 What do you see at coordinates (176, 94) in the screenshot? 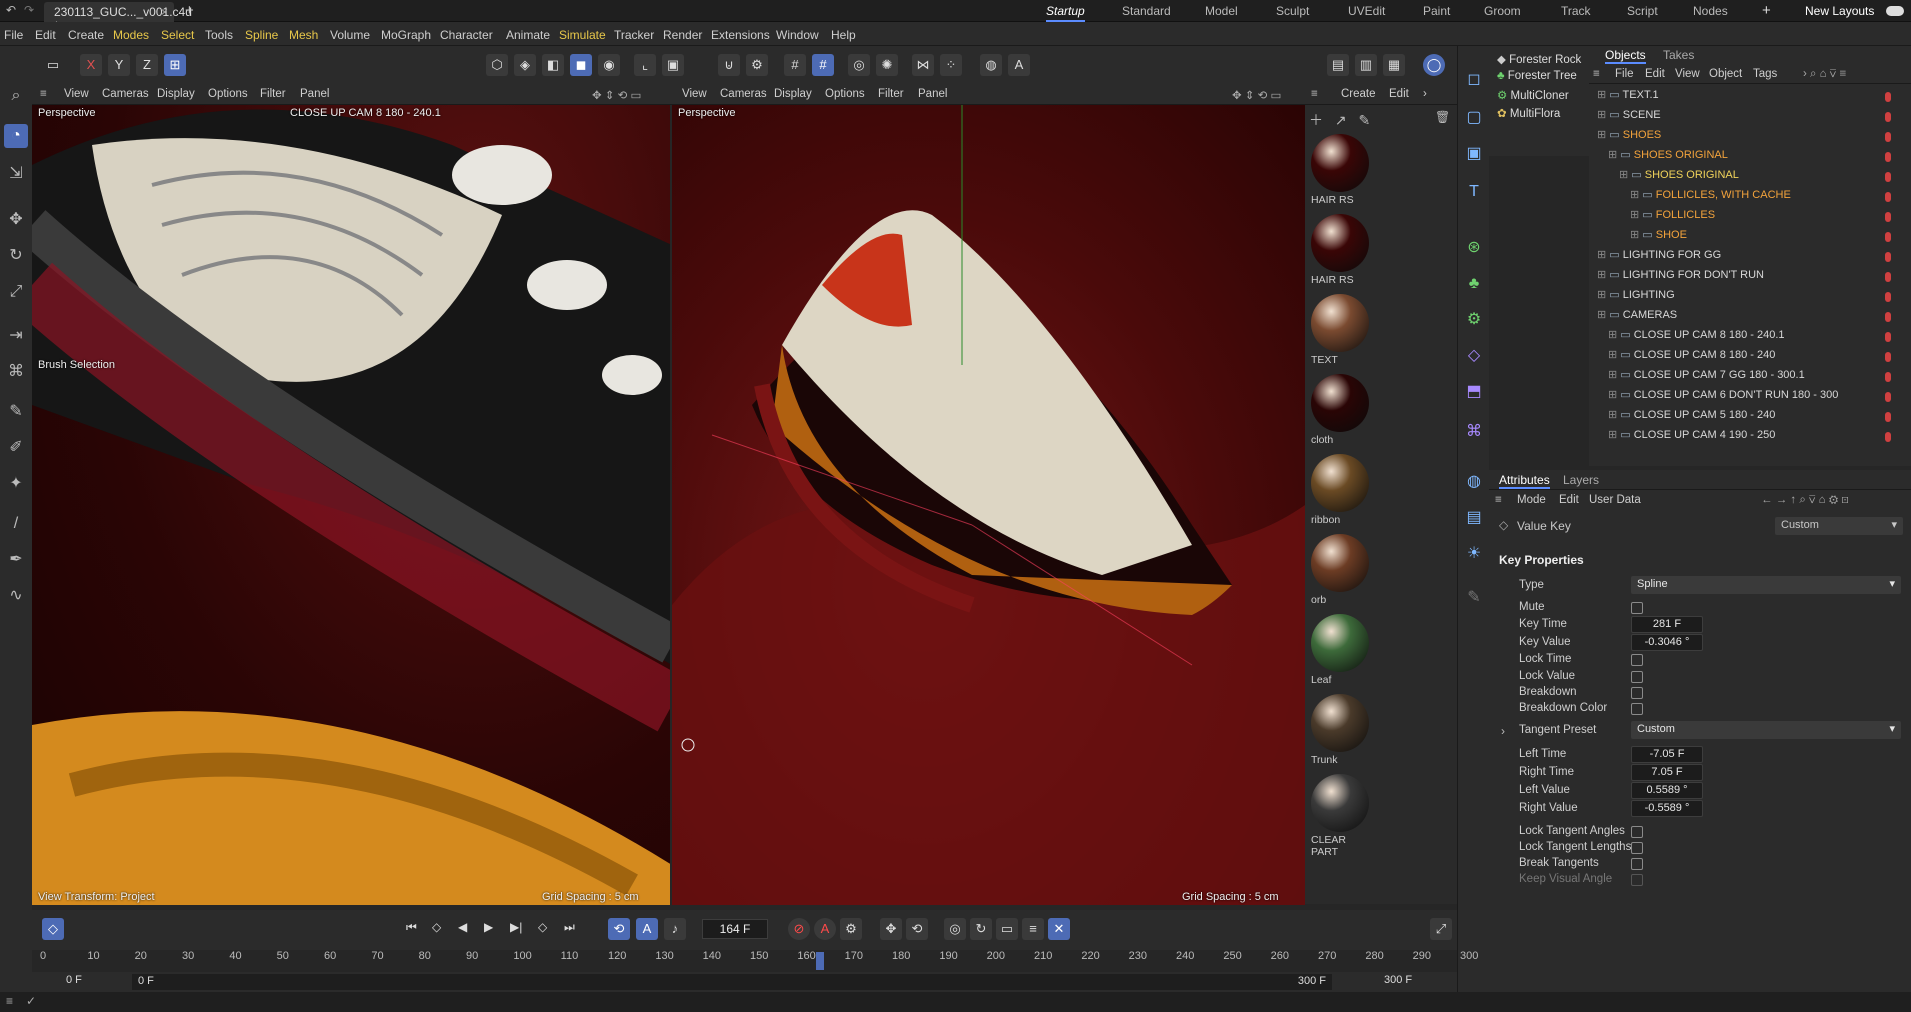
I see `vp-left-menu-display: Display` at bounding box center [176, 94].